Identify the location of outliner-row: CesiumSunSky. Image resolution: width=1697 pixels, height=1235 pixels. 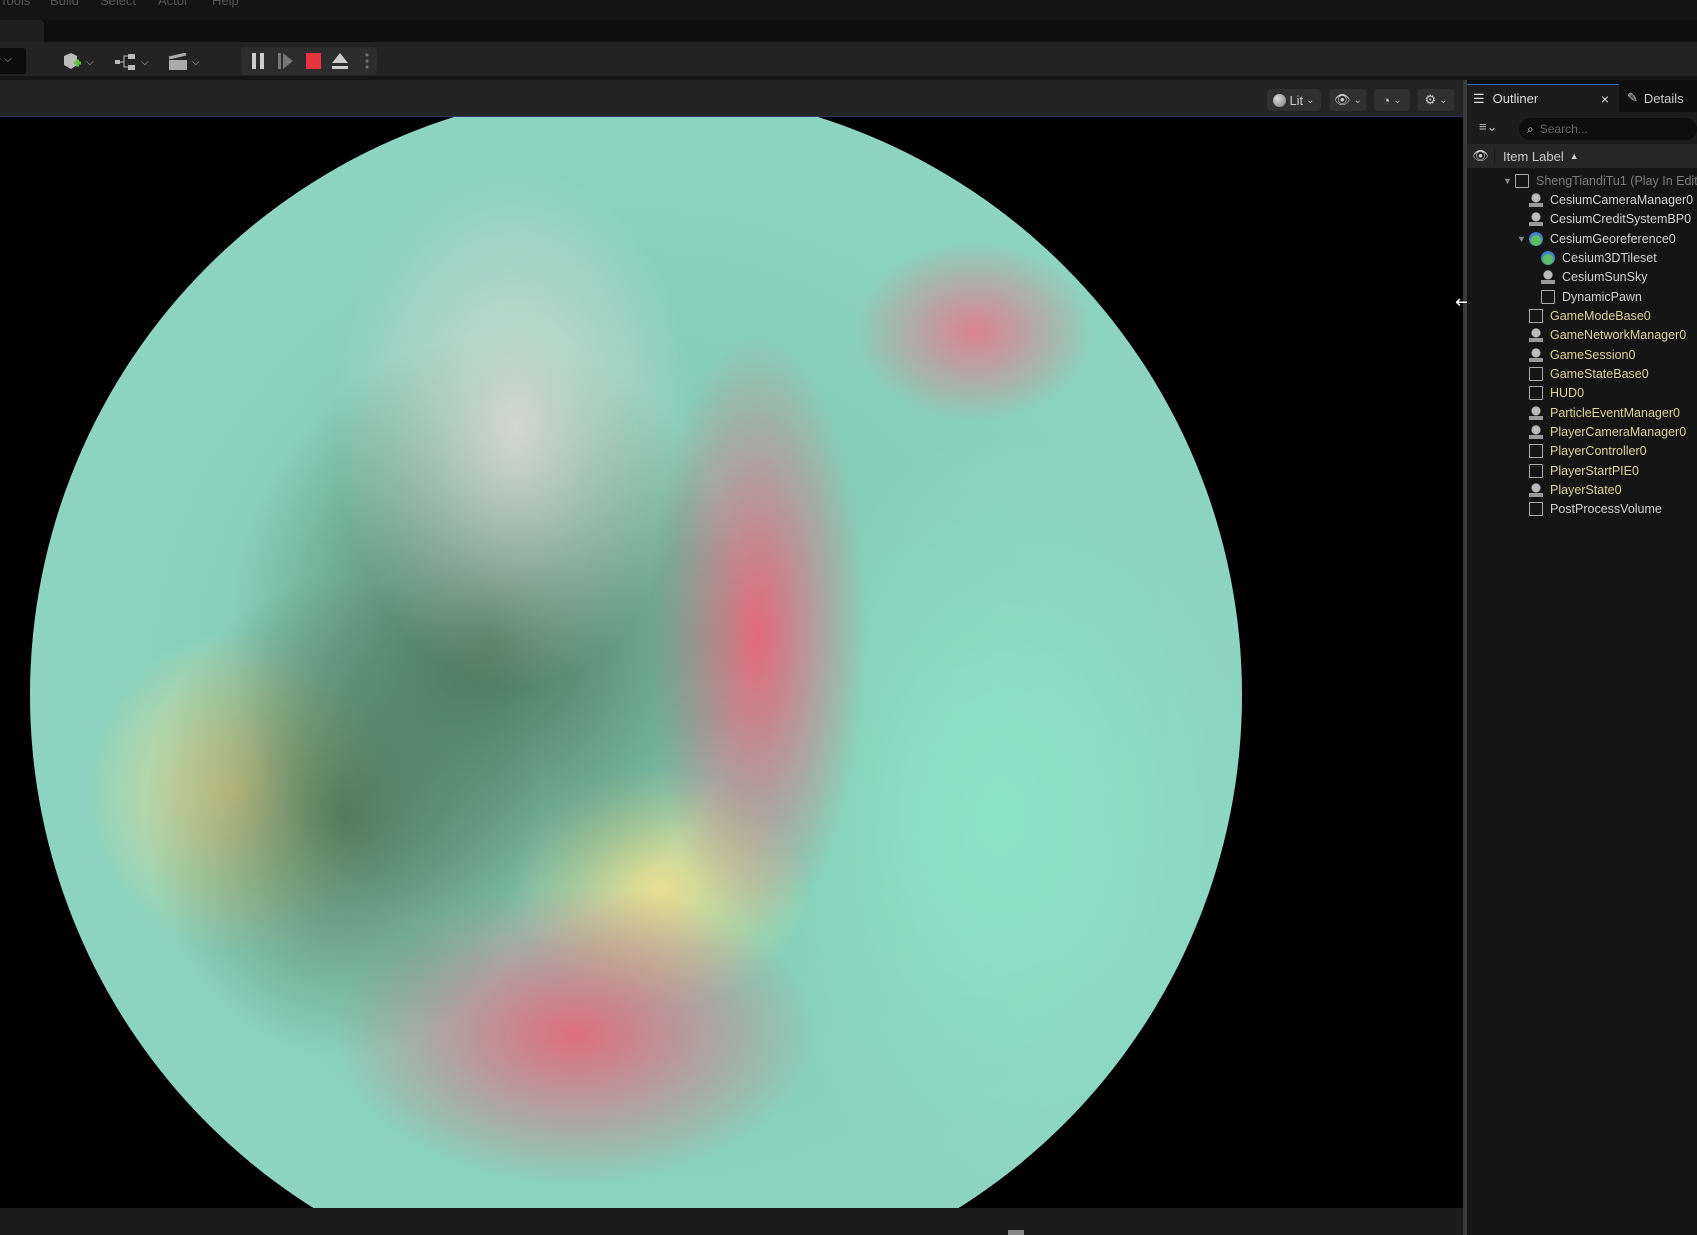
(1588, 277).